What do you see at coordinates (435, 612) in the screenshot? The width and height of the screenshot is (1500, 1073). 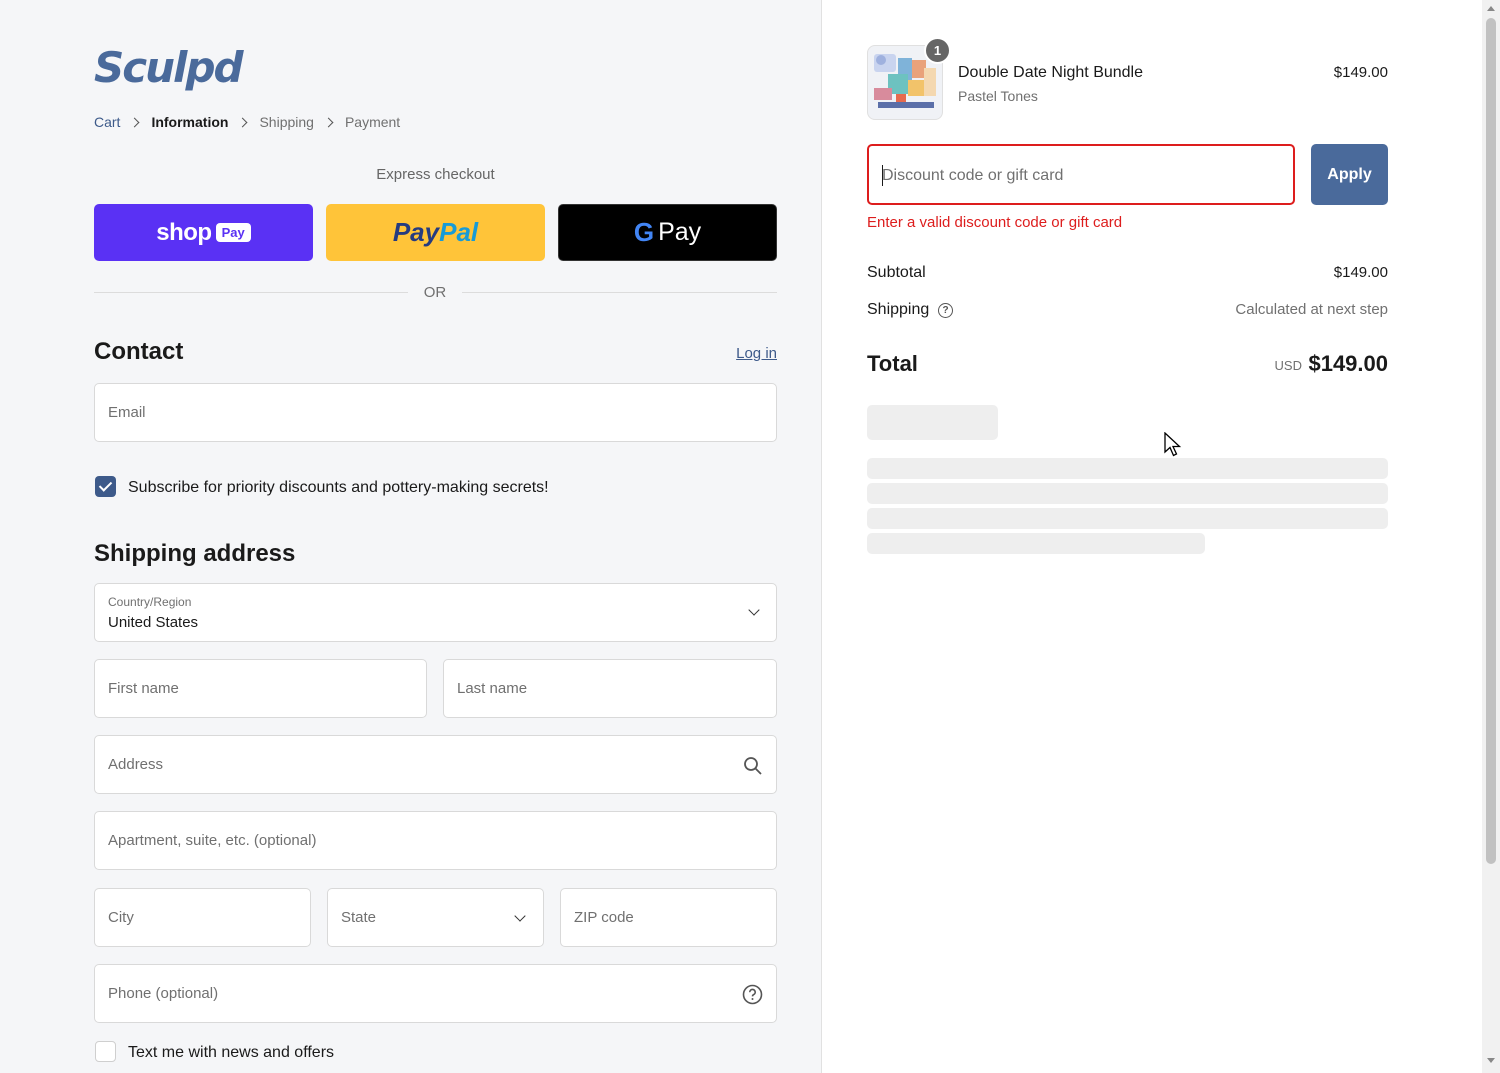 I see `country-select: Country/Region United States` at bounding box center [435, 612].